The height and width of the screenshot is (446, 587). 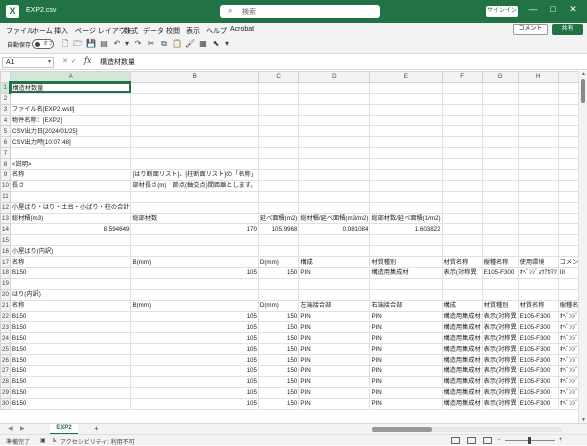 What do you see at coordinates (500, 131) in the screenshot?
I see `cell-g5` at bounding box center [500, 131].